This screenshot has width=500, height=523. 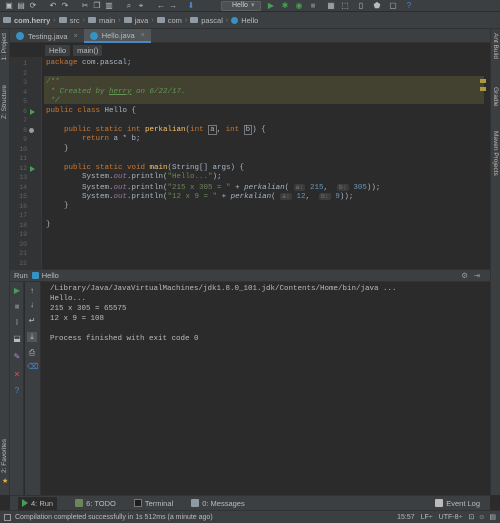 I want to click on tab-run: 4: Run, so click(x=38, y=503).